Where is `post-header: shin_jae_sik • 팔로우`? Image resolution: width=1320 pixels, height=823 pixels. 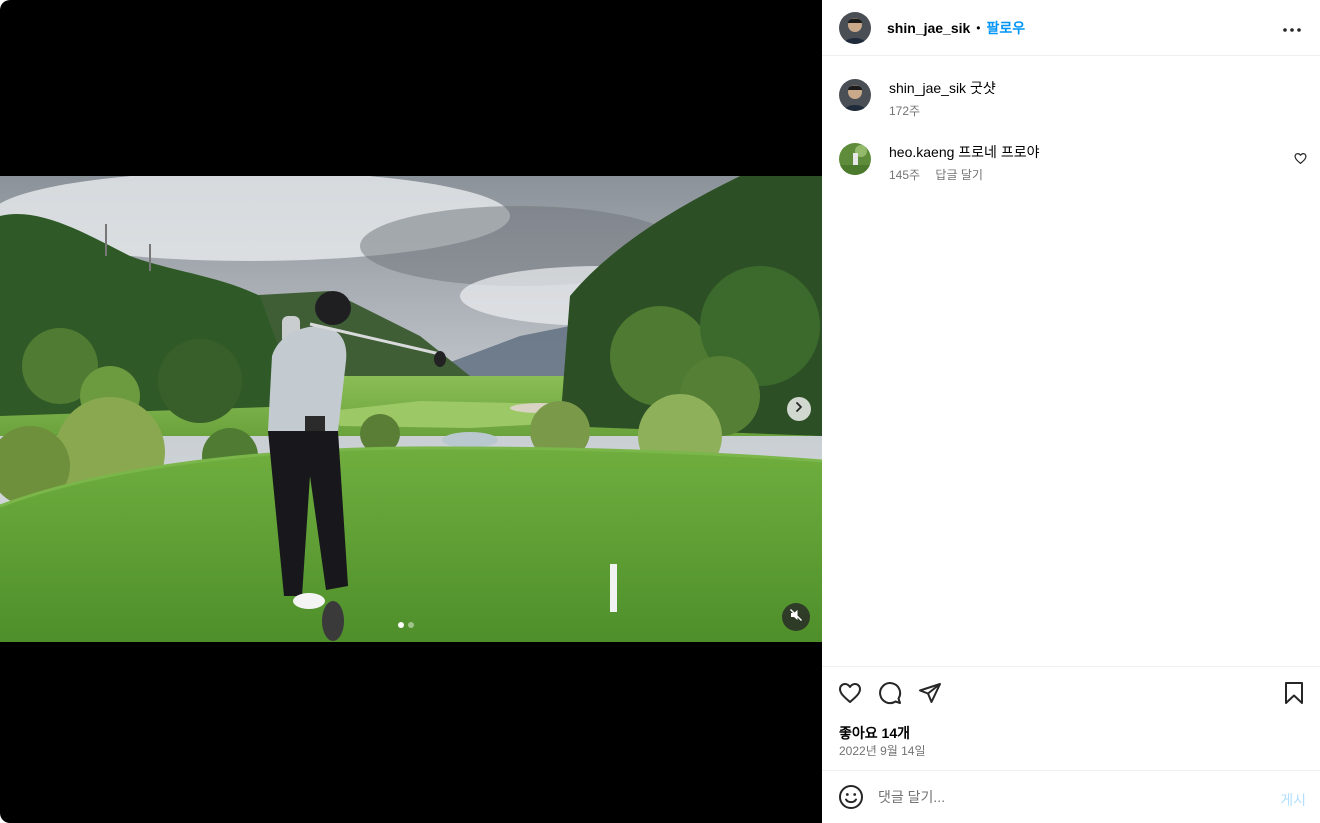 post-header: shin_jae_sik • 팔로우 is located at coordinates (1071, 28).